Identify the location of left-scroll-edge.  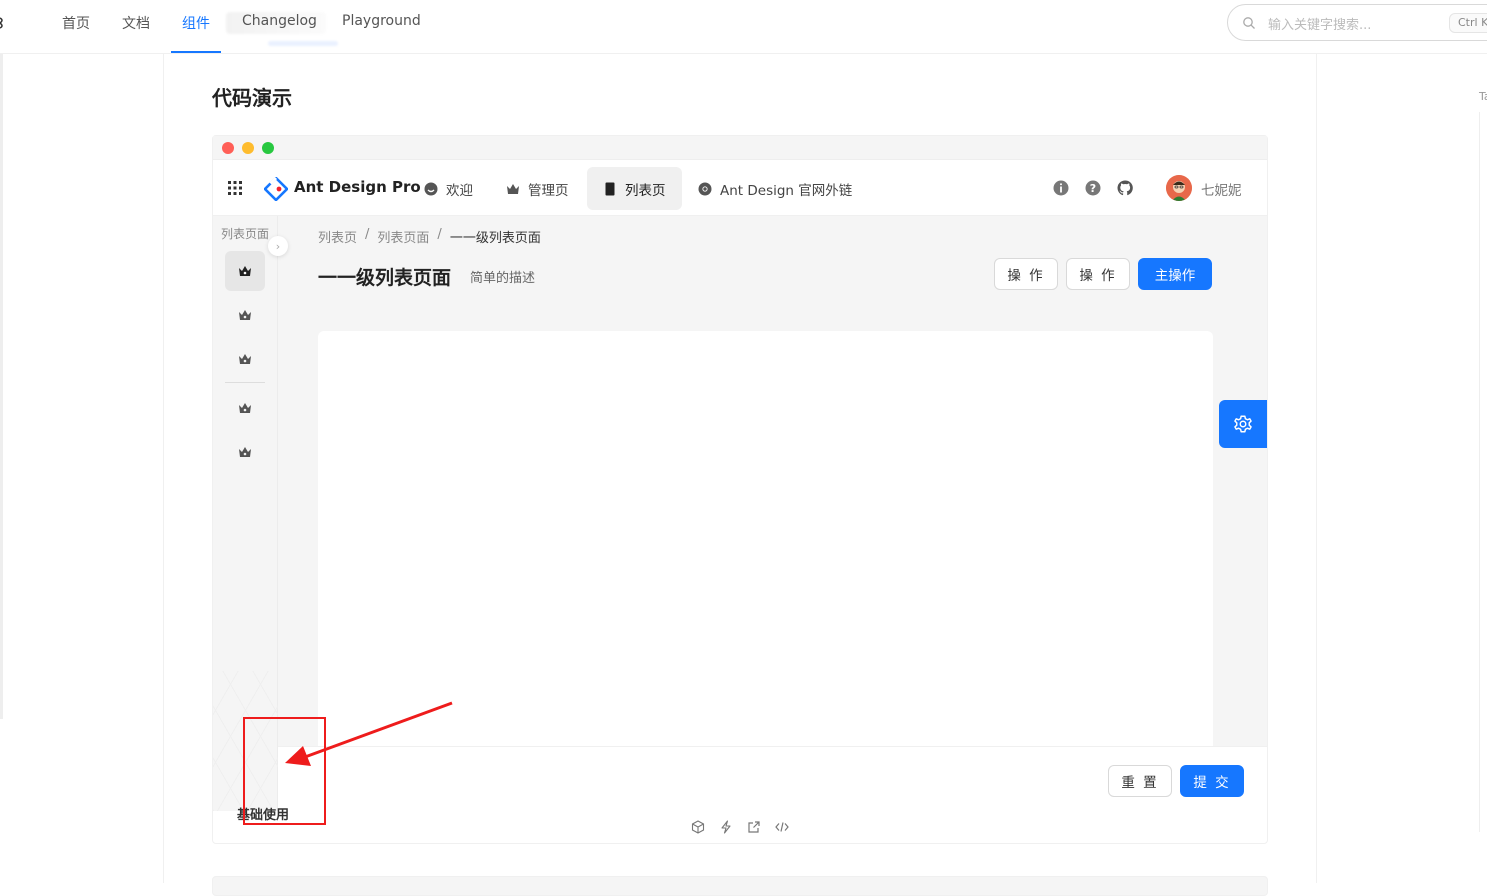
(1, 386).